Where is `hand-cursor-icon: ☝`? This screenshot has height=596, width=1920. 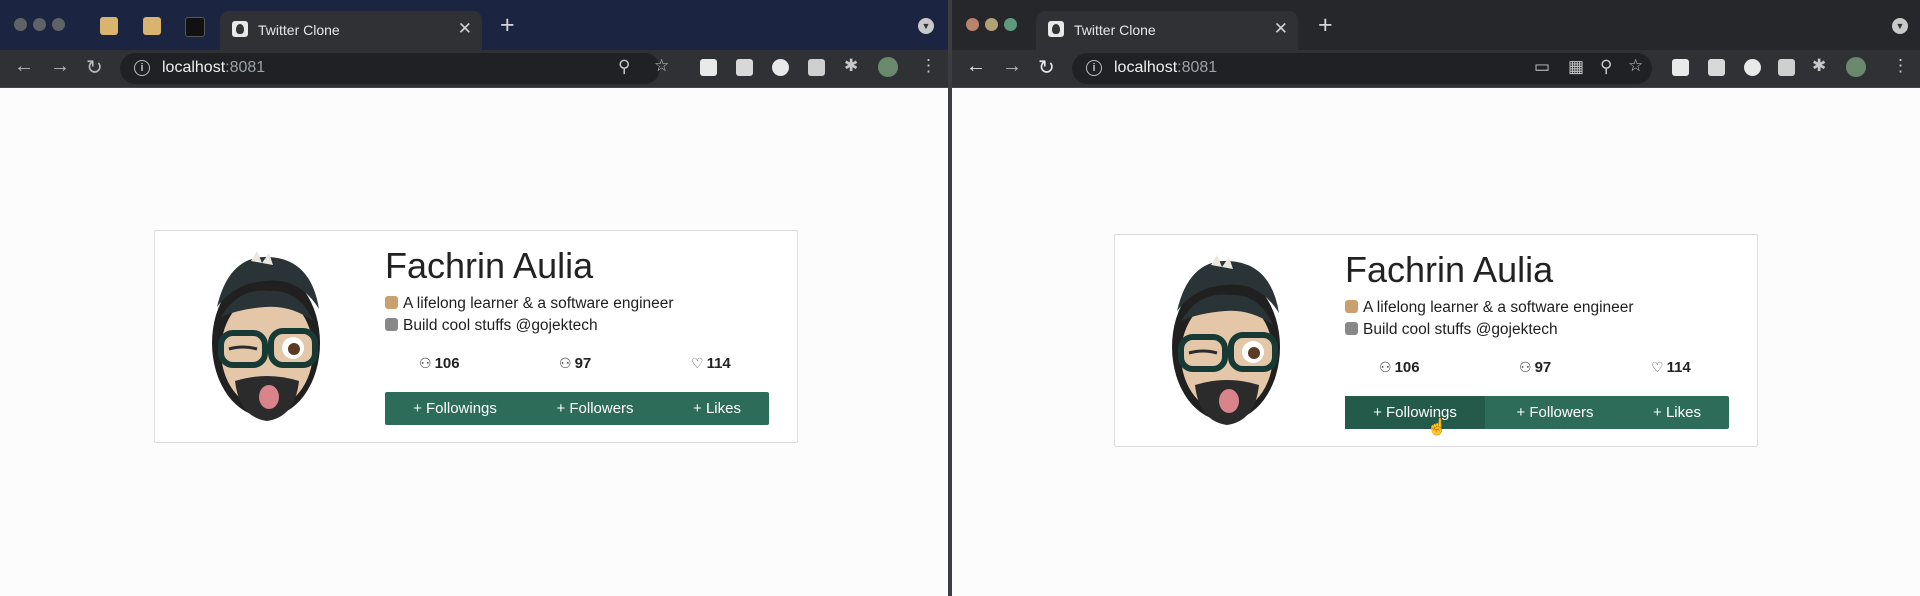
hand-cursor-icon: ☝ is located at coordinates (1437, 427).